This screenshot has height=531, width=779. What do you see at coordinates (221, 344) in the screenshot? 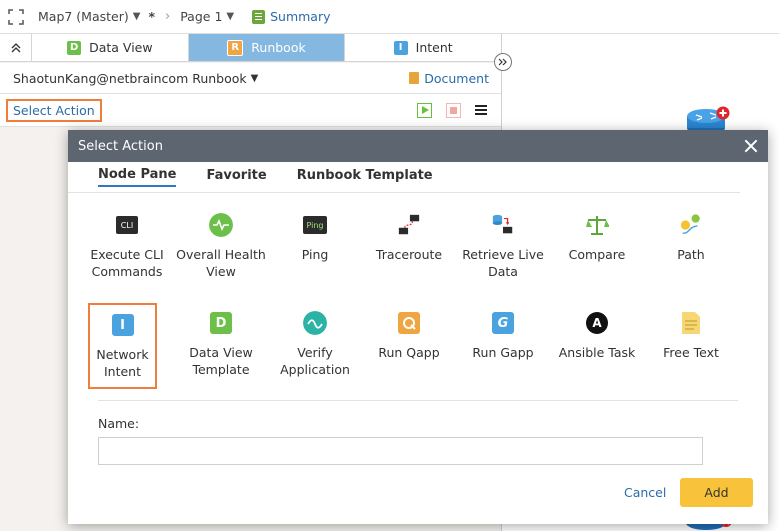
I see `action-data-view-template: D Data View Template` at bounding box center [221, 344].